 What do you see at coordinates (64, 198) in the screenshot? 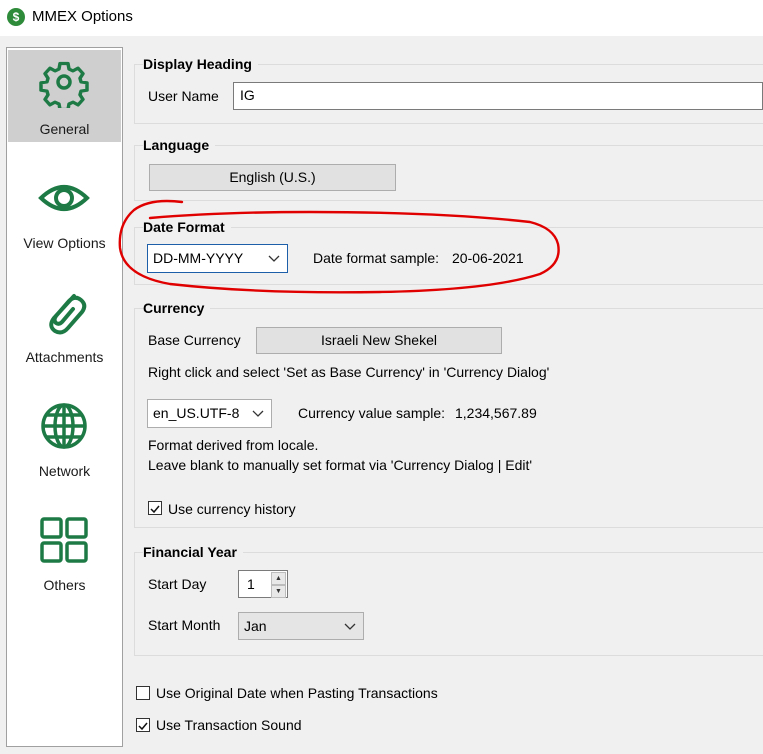
I see `eye-icon` at bounding box center [64, 198].